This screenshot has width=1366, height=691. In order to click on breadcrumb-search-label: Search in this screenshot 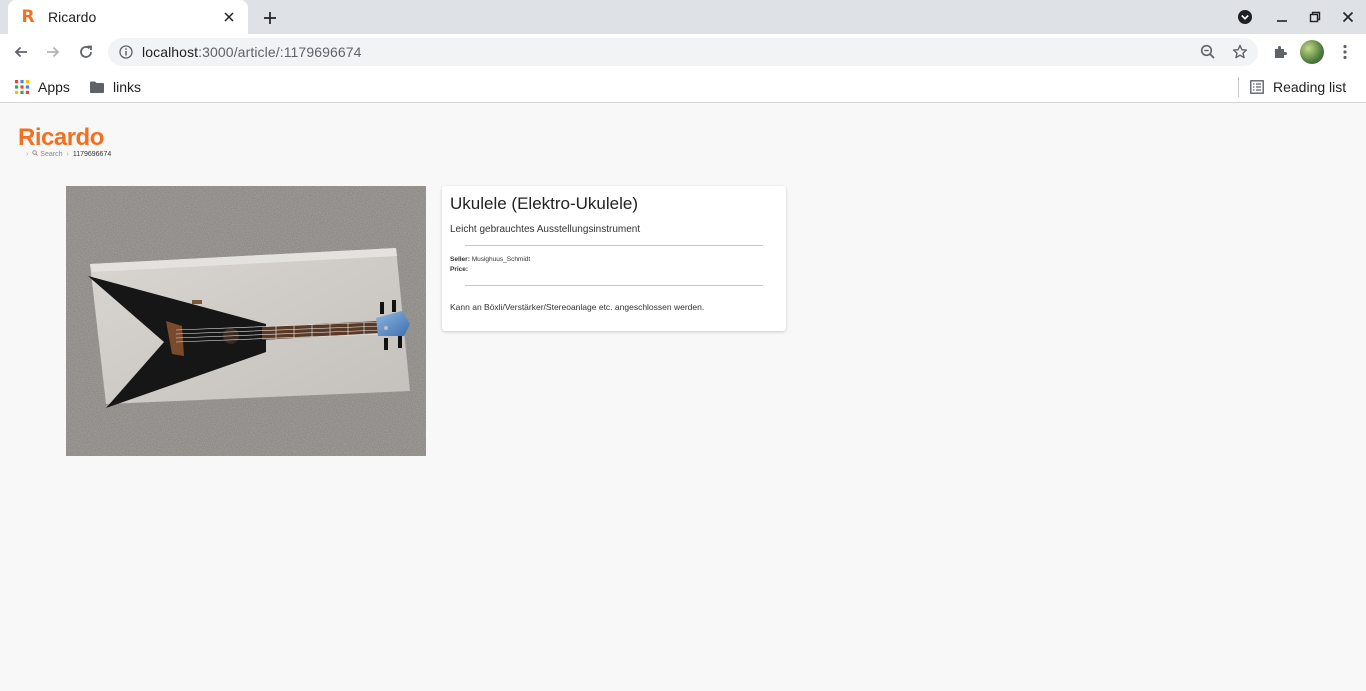, I will do `click(51, 154)`.